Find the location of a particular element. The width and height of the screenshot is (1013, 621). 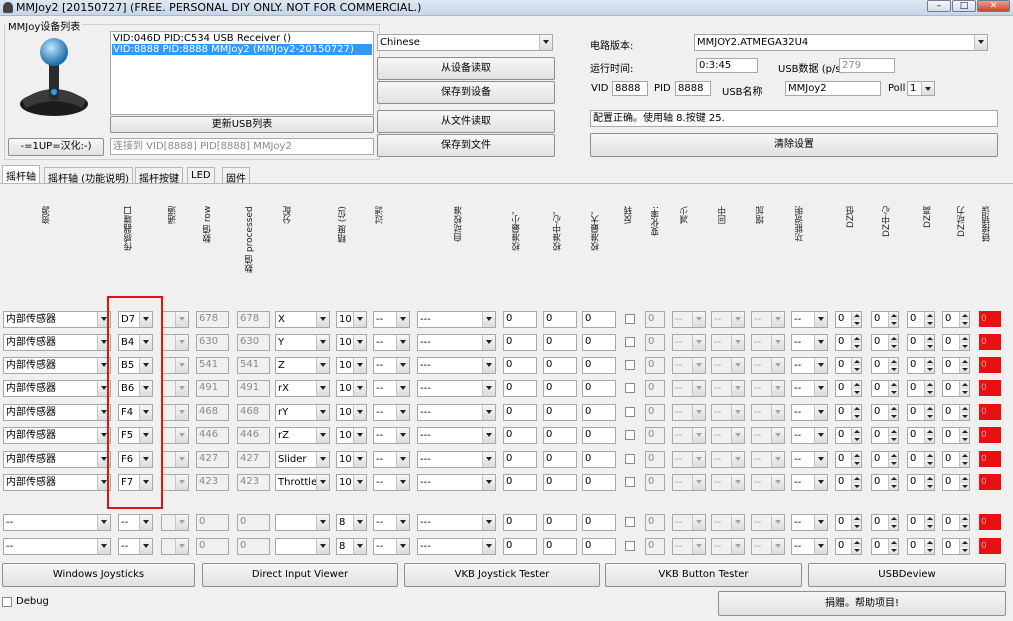

assign-select: Slider is located at coordinates (302, 459).